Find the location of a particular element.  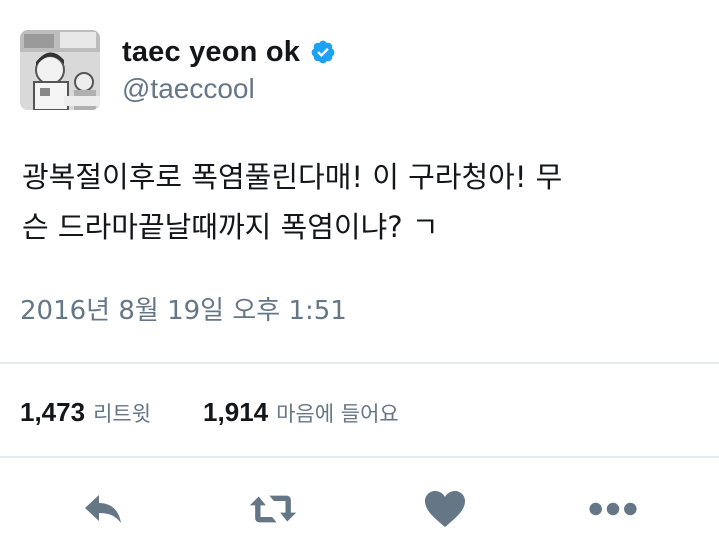

verified-badge-icon is located at coordinates (323, 52).